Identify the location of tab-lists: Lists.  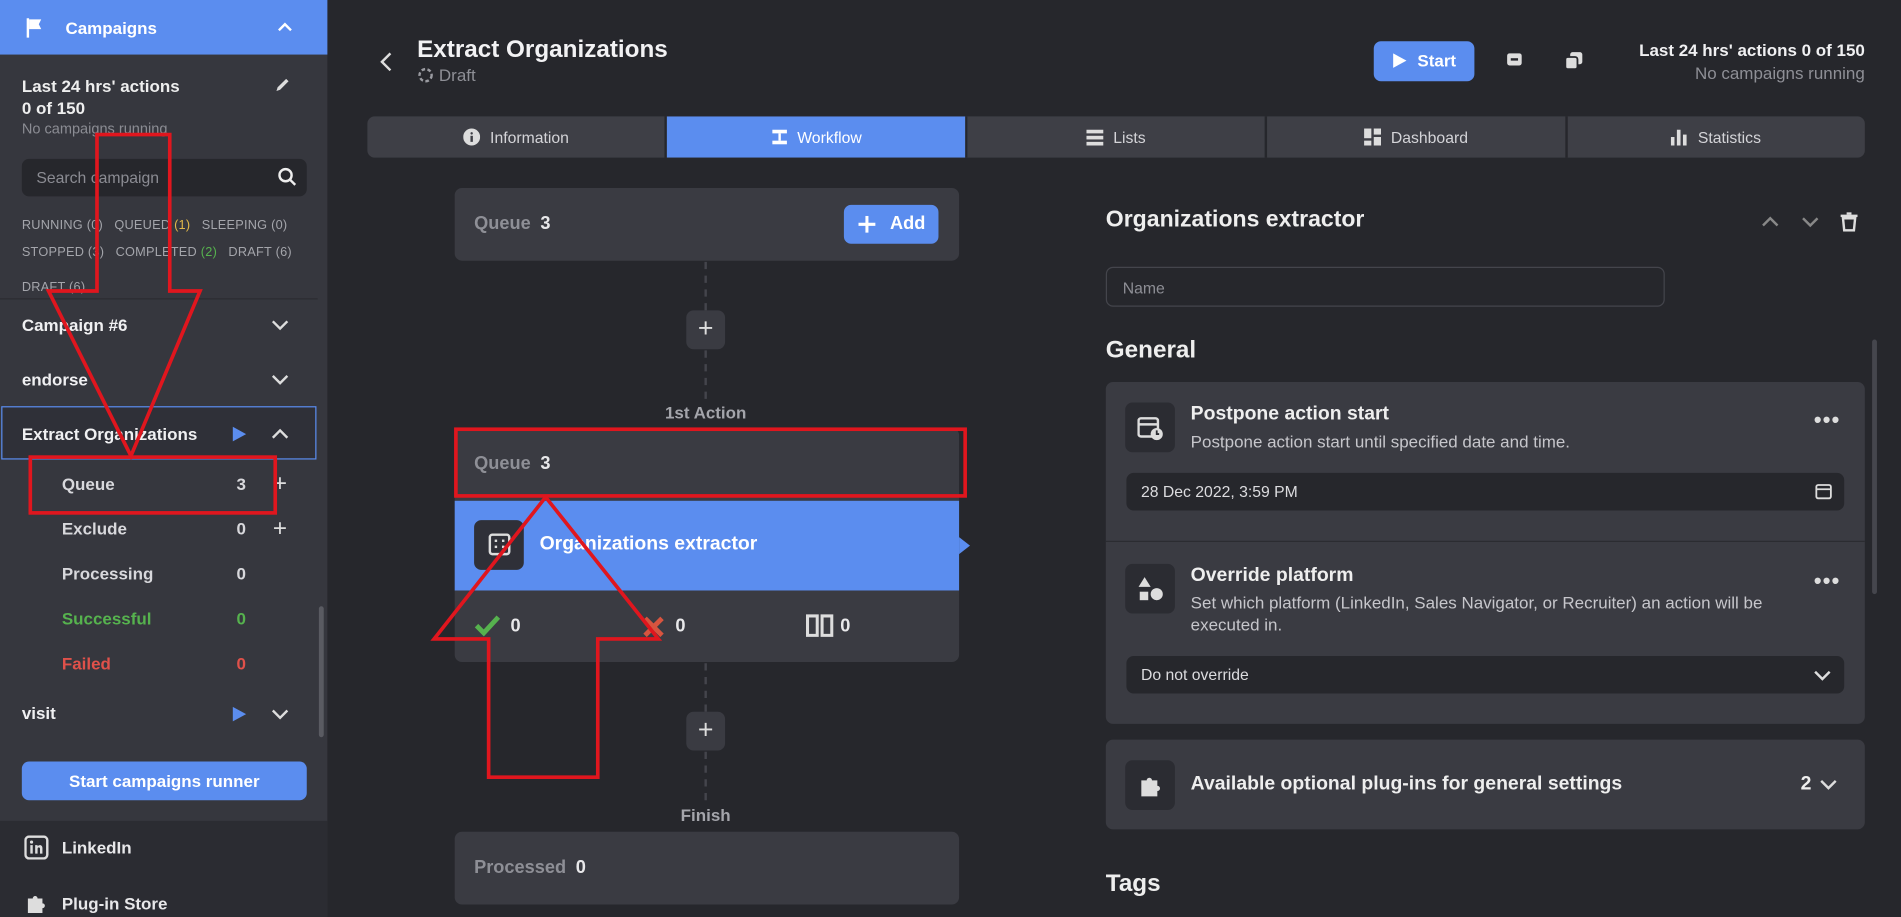
(1117, 137).